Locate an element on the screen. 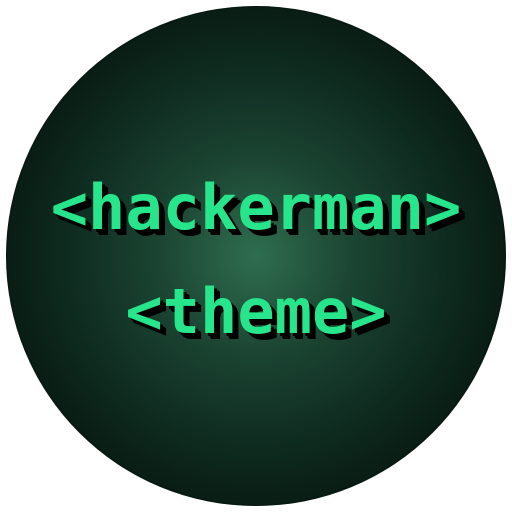 This screenshot has width=512, height=512. logo-title-line-1: <hackerman> is located at coordinates (256, 207).